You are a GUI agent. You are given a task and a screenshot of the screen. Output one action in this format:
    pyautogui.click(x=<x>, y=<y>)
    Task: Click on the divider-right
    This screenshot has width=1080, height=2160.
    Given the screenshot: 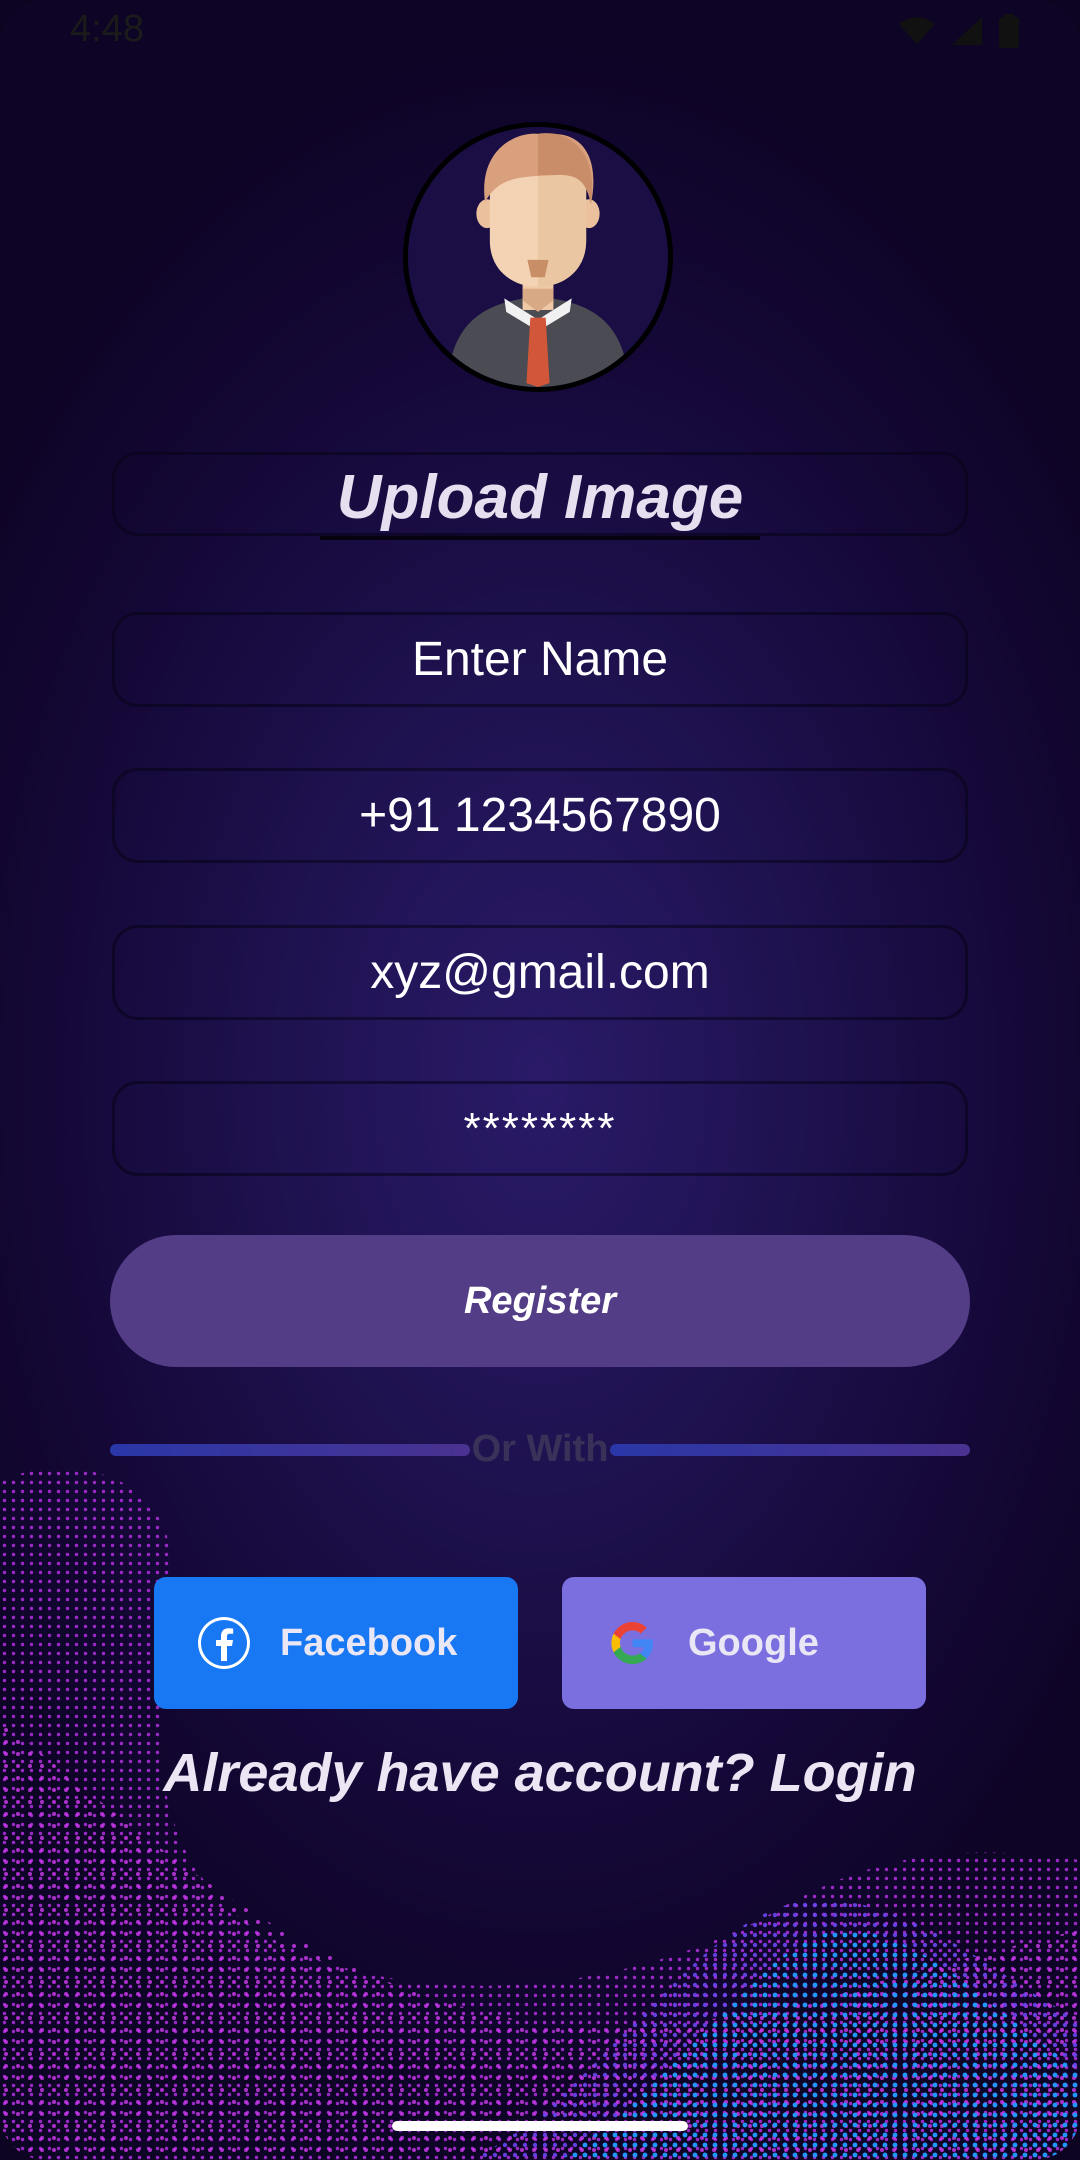 What is the action you would take?
    pyautogui.click(x=790, y=1450)
    